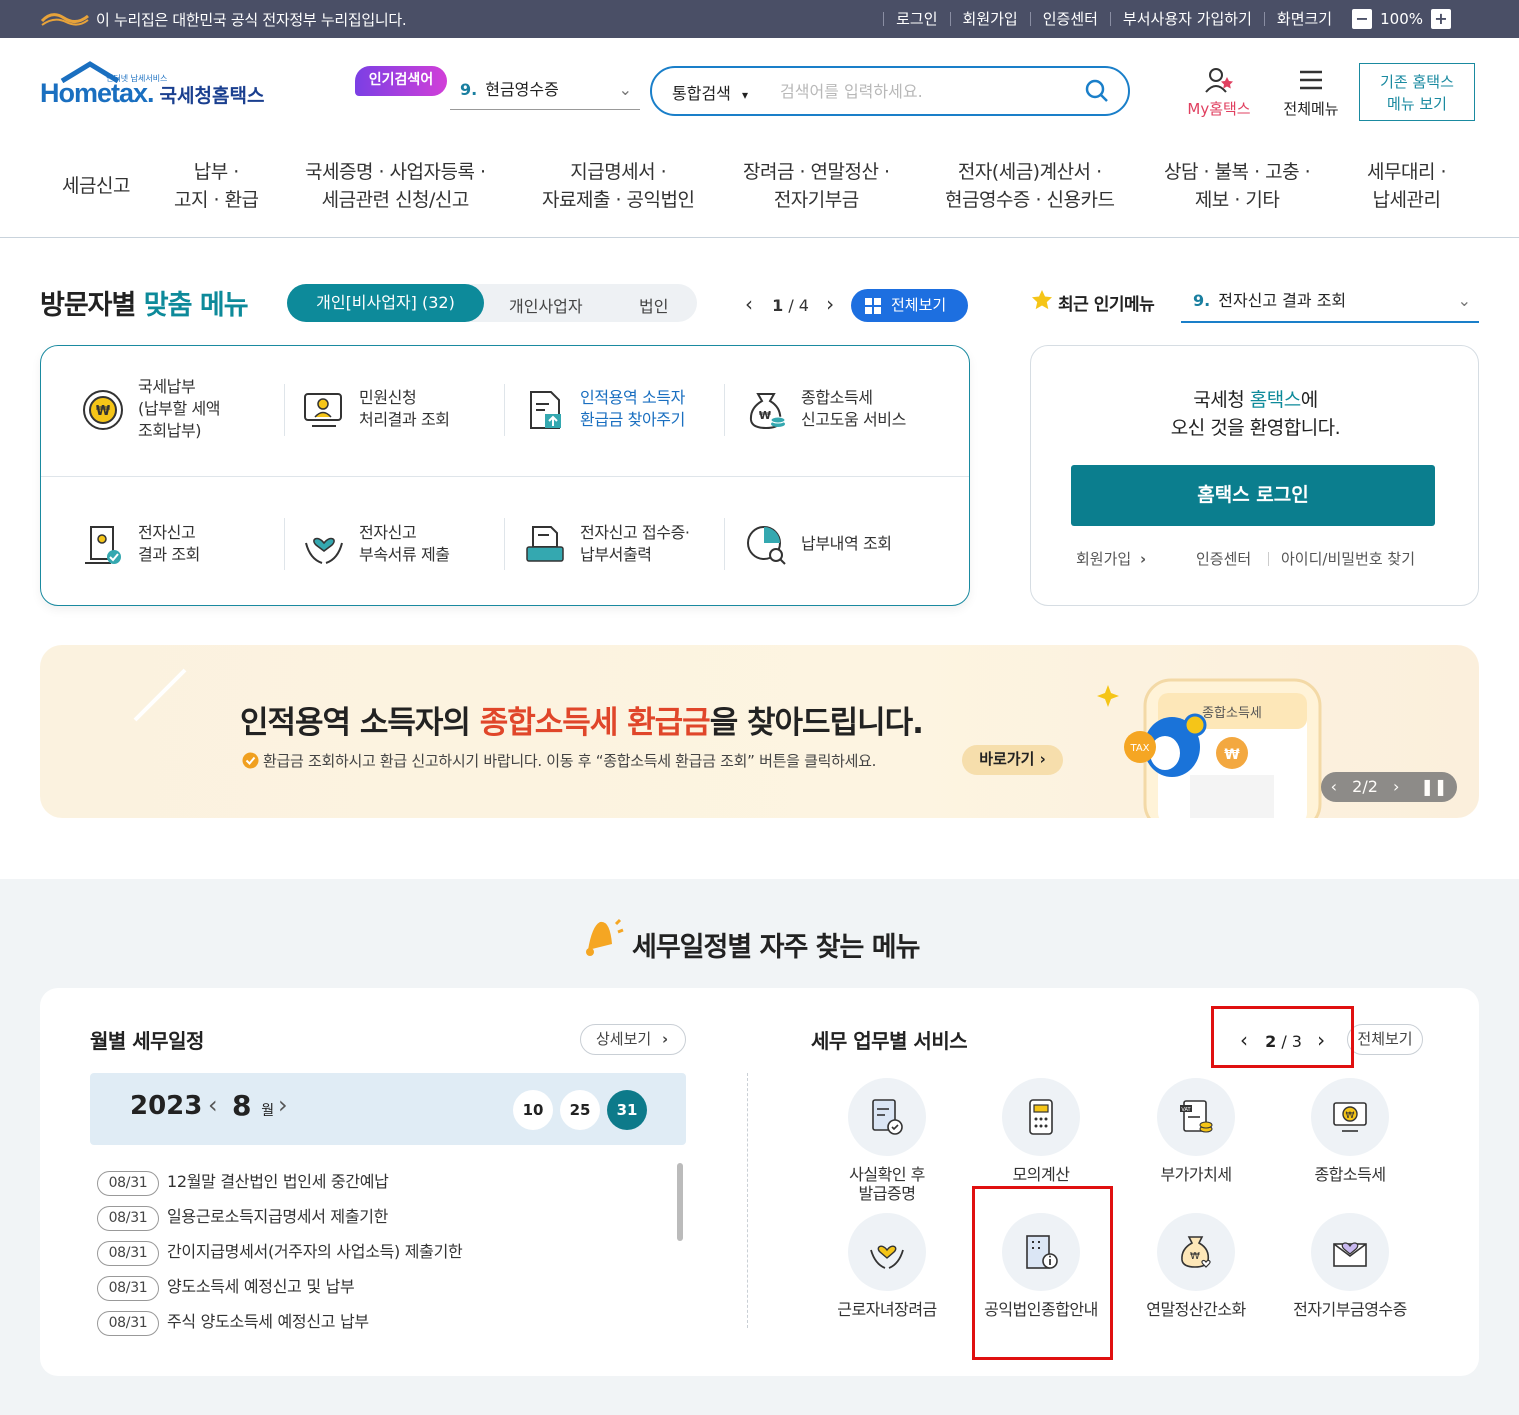 The width and height of the screenshot is (1519, 1415). I want to click on recent-popular-select: 9. 전자신고 결과 조회 ⌄, so click(1330, 303).